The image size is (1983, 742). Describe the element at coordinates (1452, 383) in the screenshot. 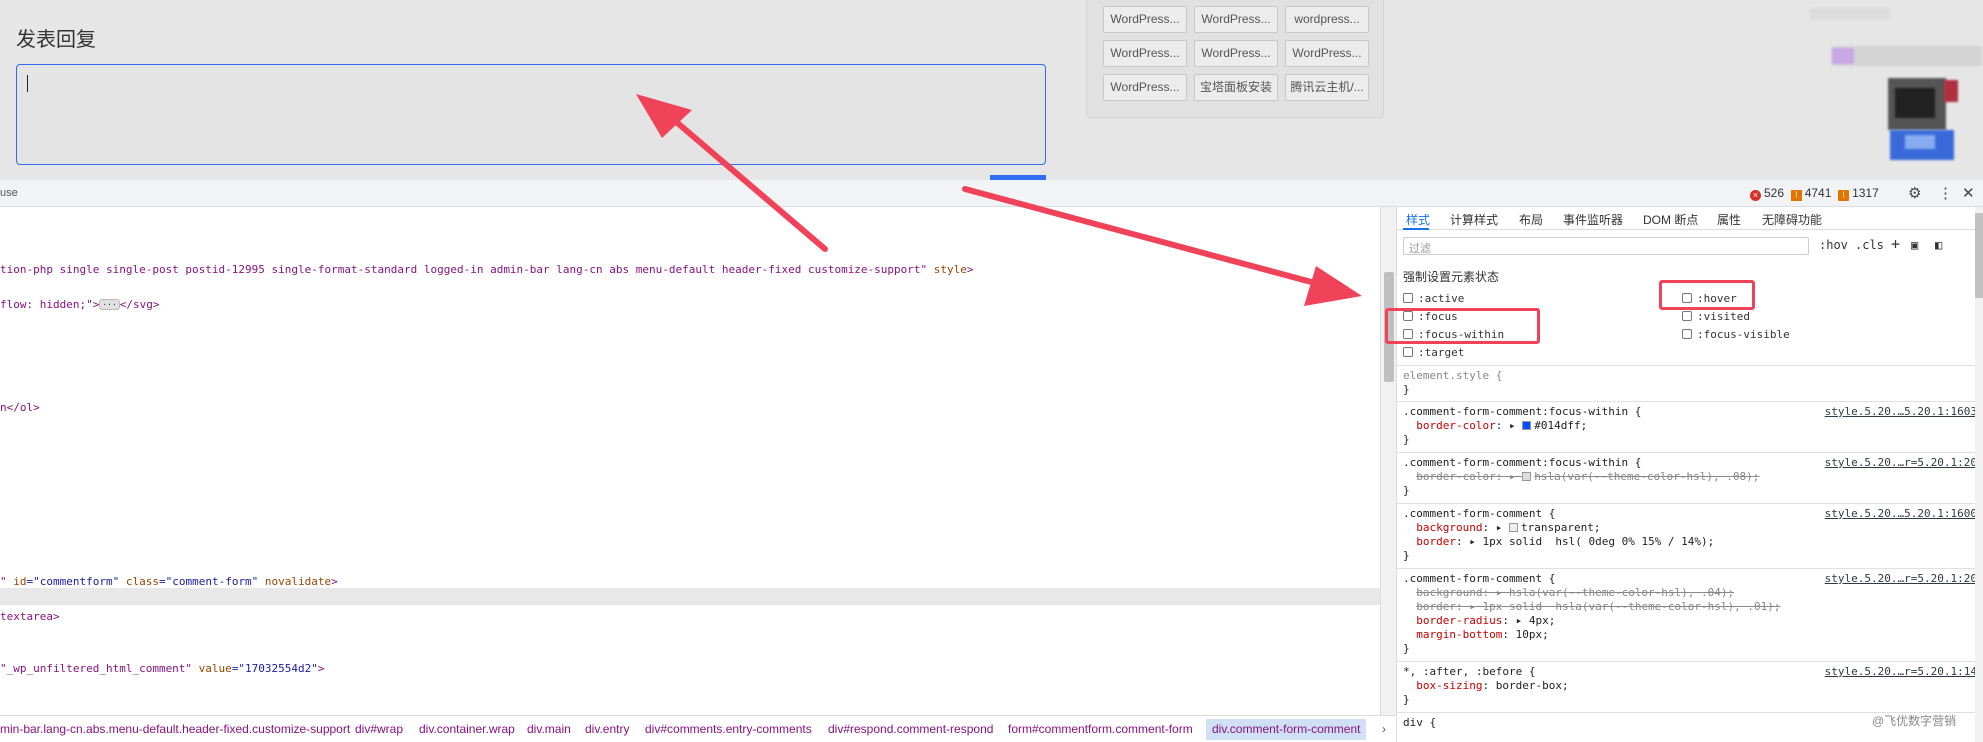

I see `css-rule-element-style: element.style { }` at that location.